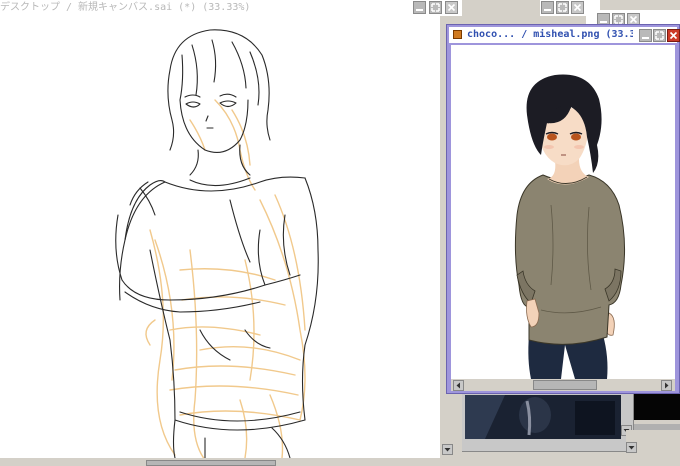  I want to click on dark-backdrop, so click(657, 407).